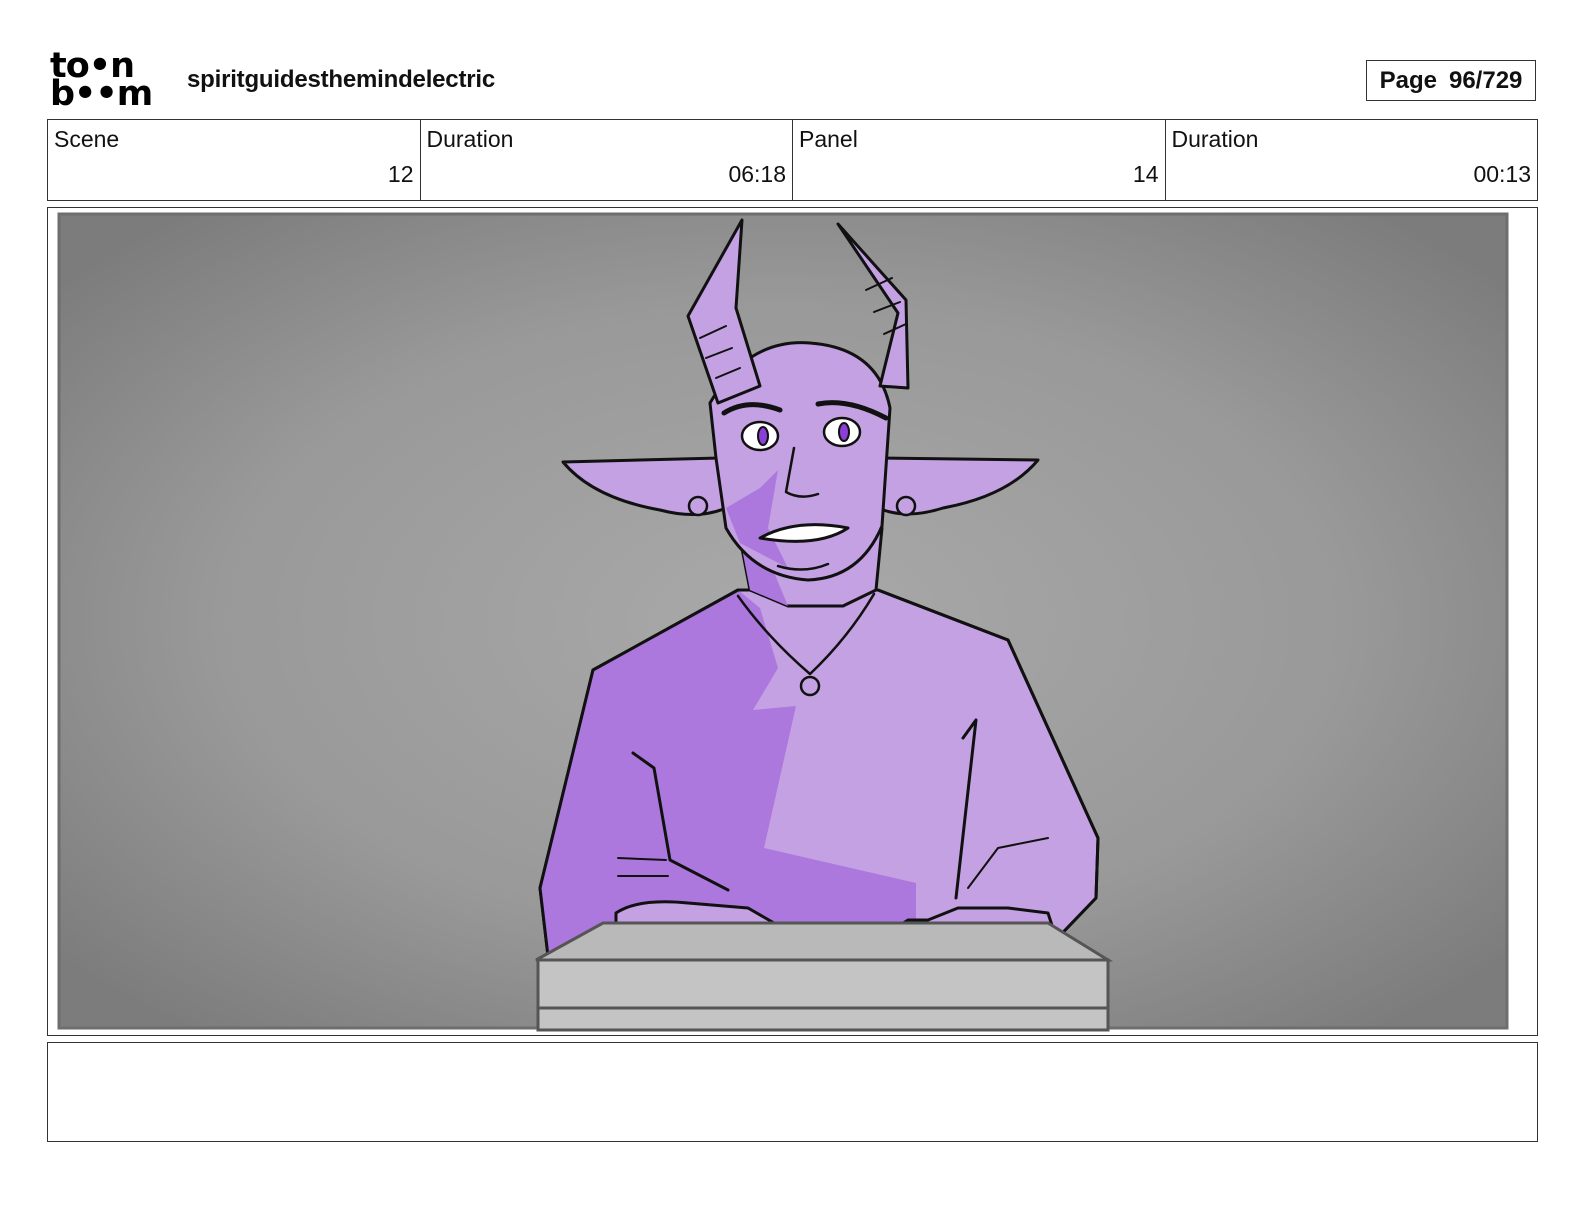 Image resolution: width=1584 pixels, height=1224 pixels. Describe the element at coordinates (1408, 80) in the screenshot. I see `page-label: Page` at that location.